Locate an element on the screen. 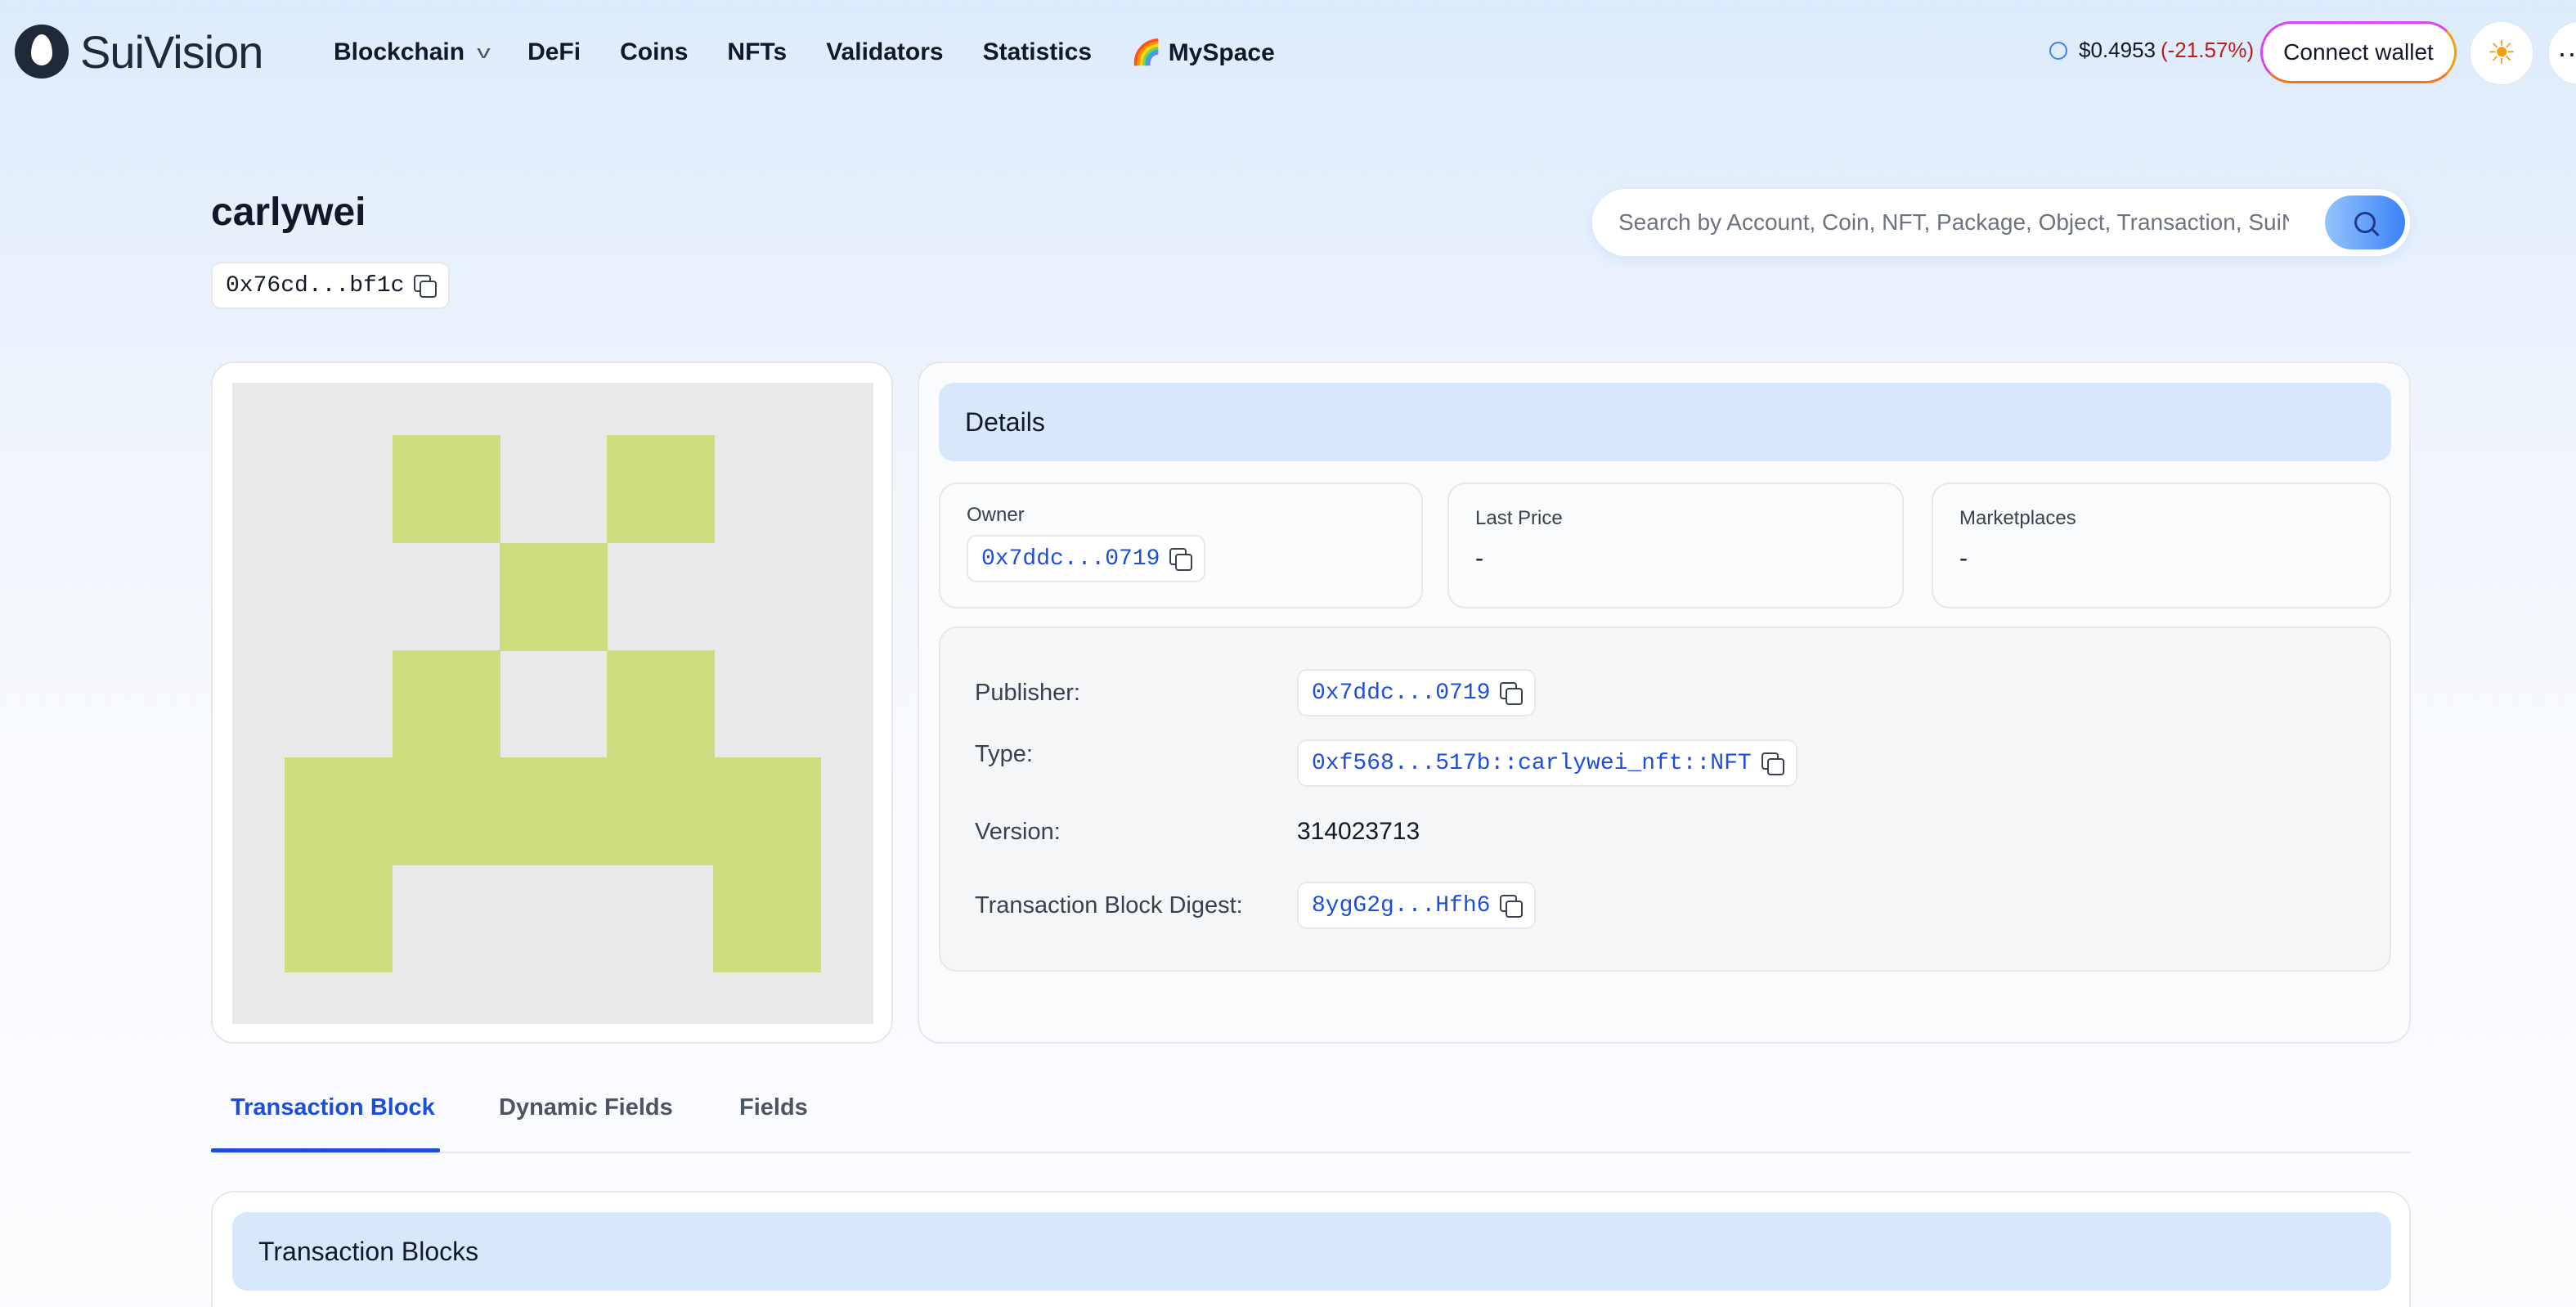 The image size is (2576, 1307). more-icon: ·· is located at coordinates (2562, 53).